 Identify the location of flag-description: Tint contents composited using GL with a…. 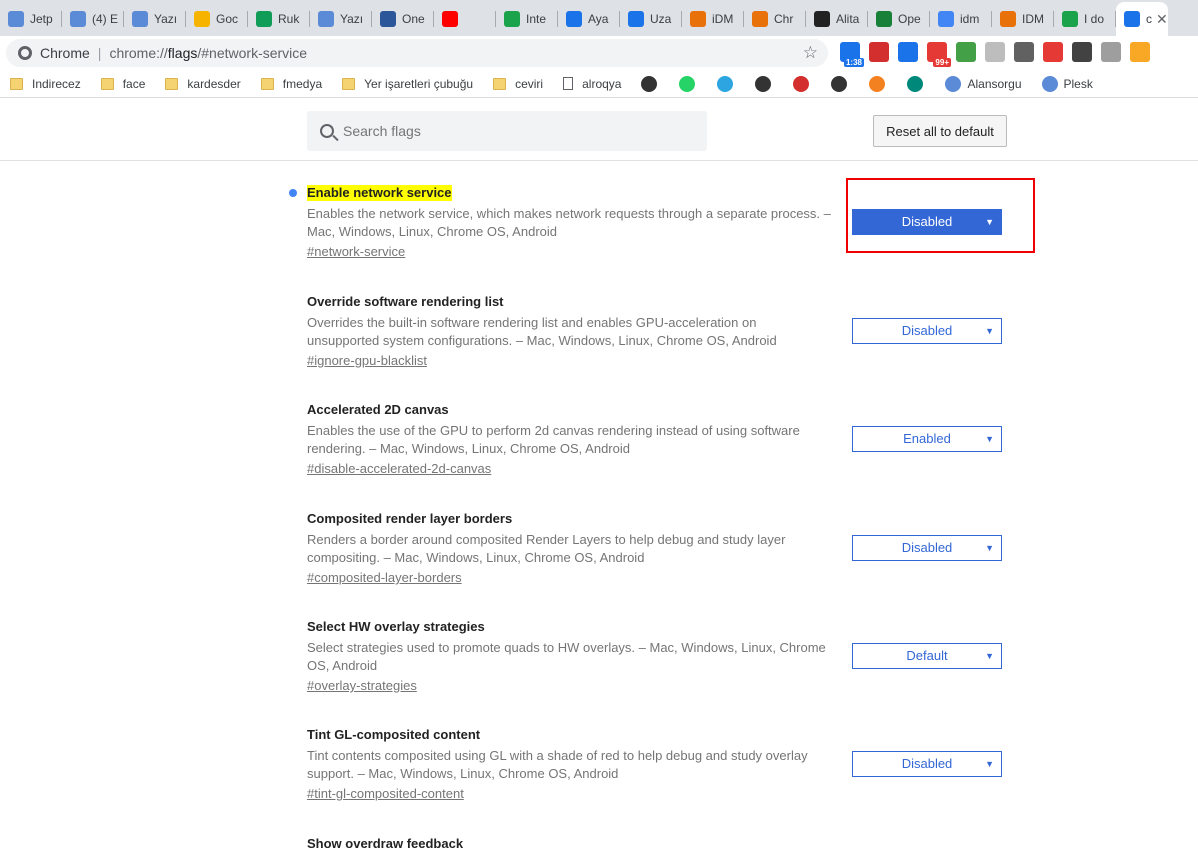
(557, 764).